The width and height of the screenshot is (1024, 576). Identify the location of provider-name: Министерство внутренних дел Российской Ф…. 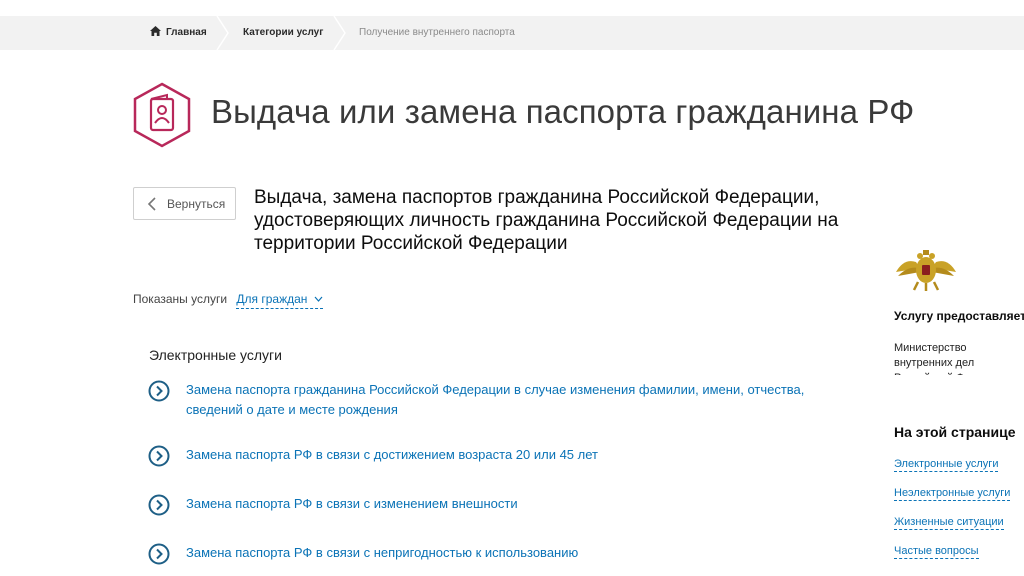
(954, 358).